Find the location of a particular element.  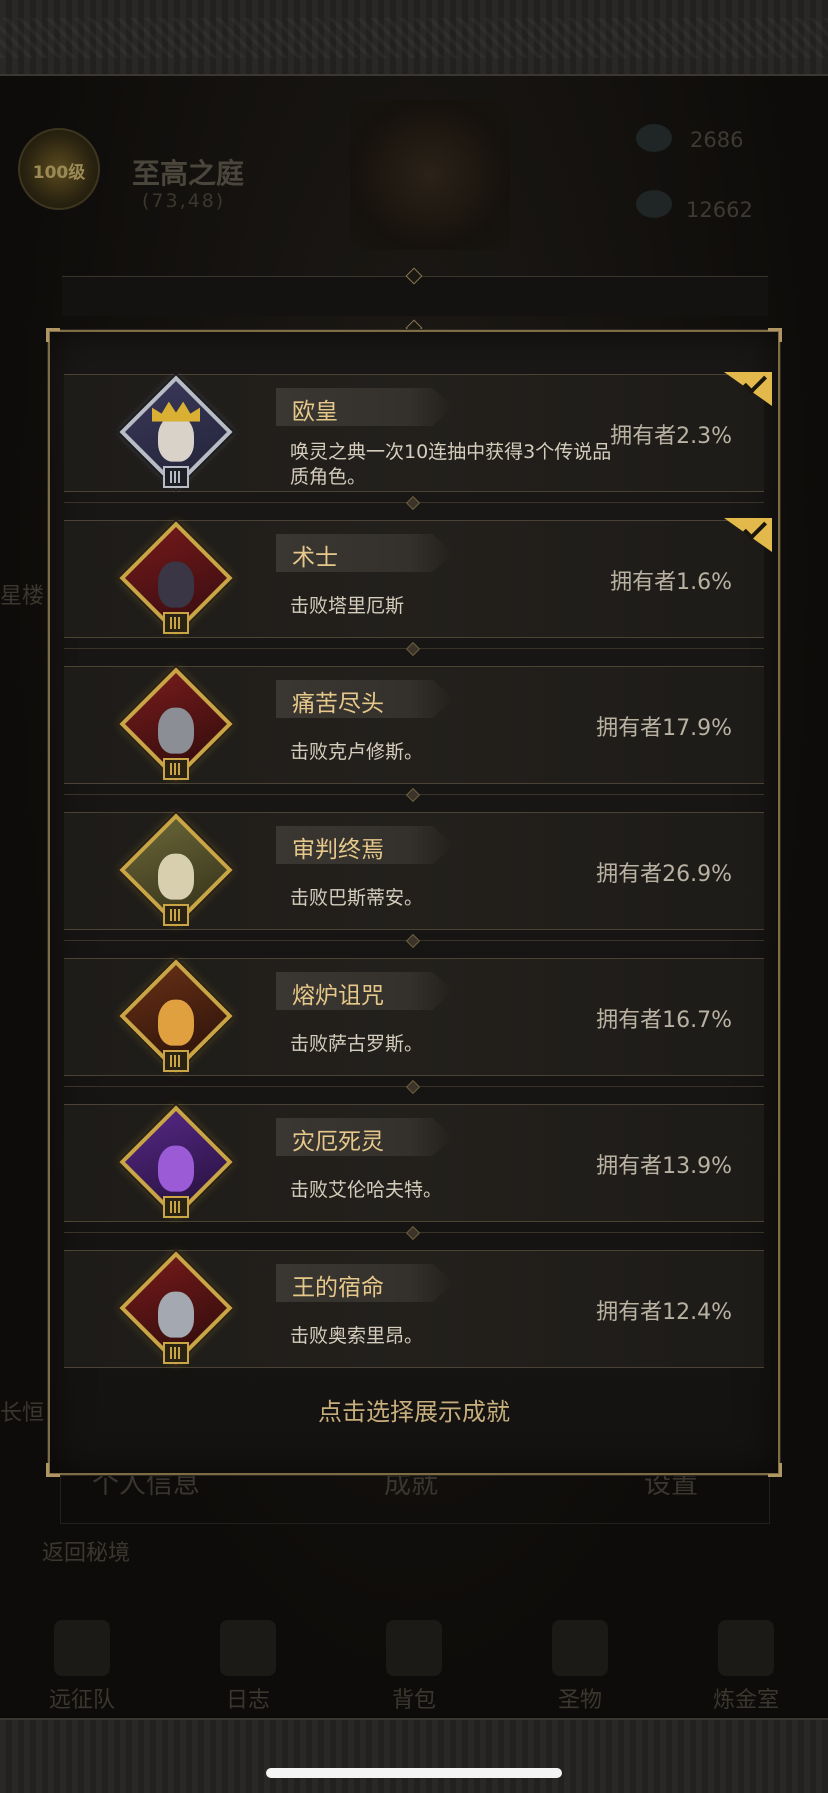

scroll-icon is located at coordinates (248, 1648).